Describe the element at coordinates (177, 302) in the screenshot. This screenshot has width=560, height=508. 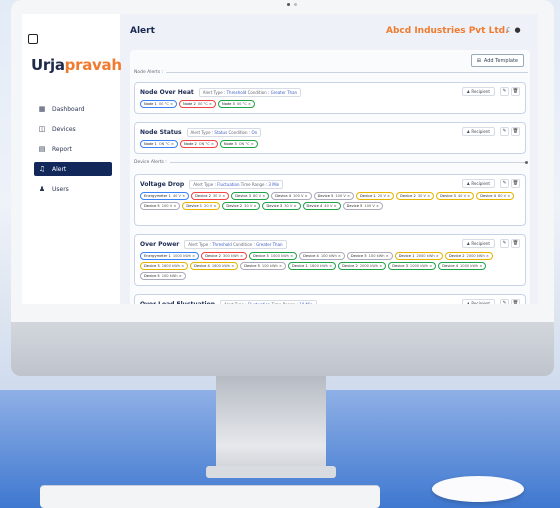
I see `alert-title: Over Load Fluctuation` at that location.